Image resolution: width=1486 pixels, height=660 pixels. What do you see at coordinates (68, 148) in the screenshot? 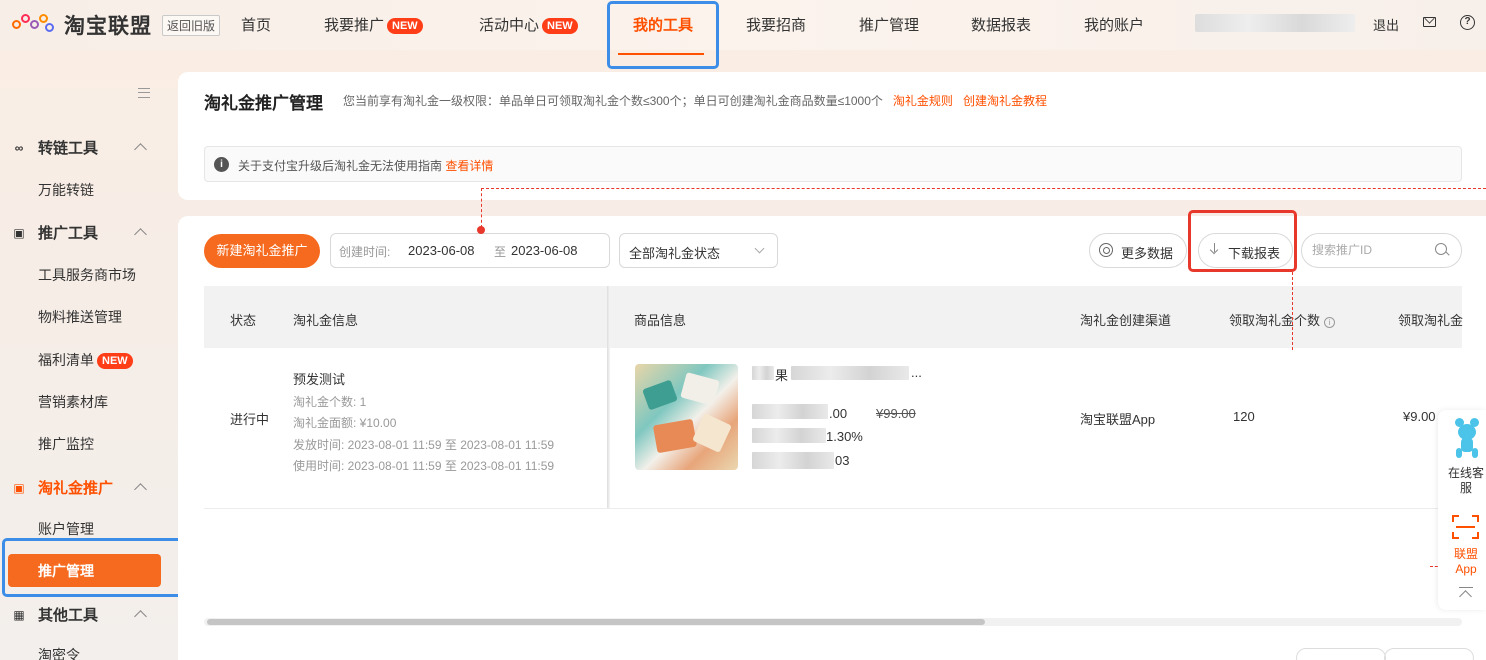
I see `sidebar-group-label: 转链工具` at bounding box center [68, 148].